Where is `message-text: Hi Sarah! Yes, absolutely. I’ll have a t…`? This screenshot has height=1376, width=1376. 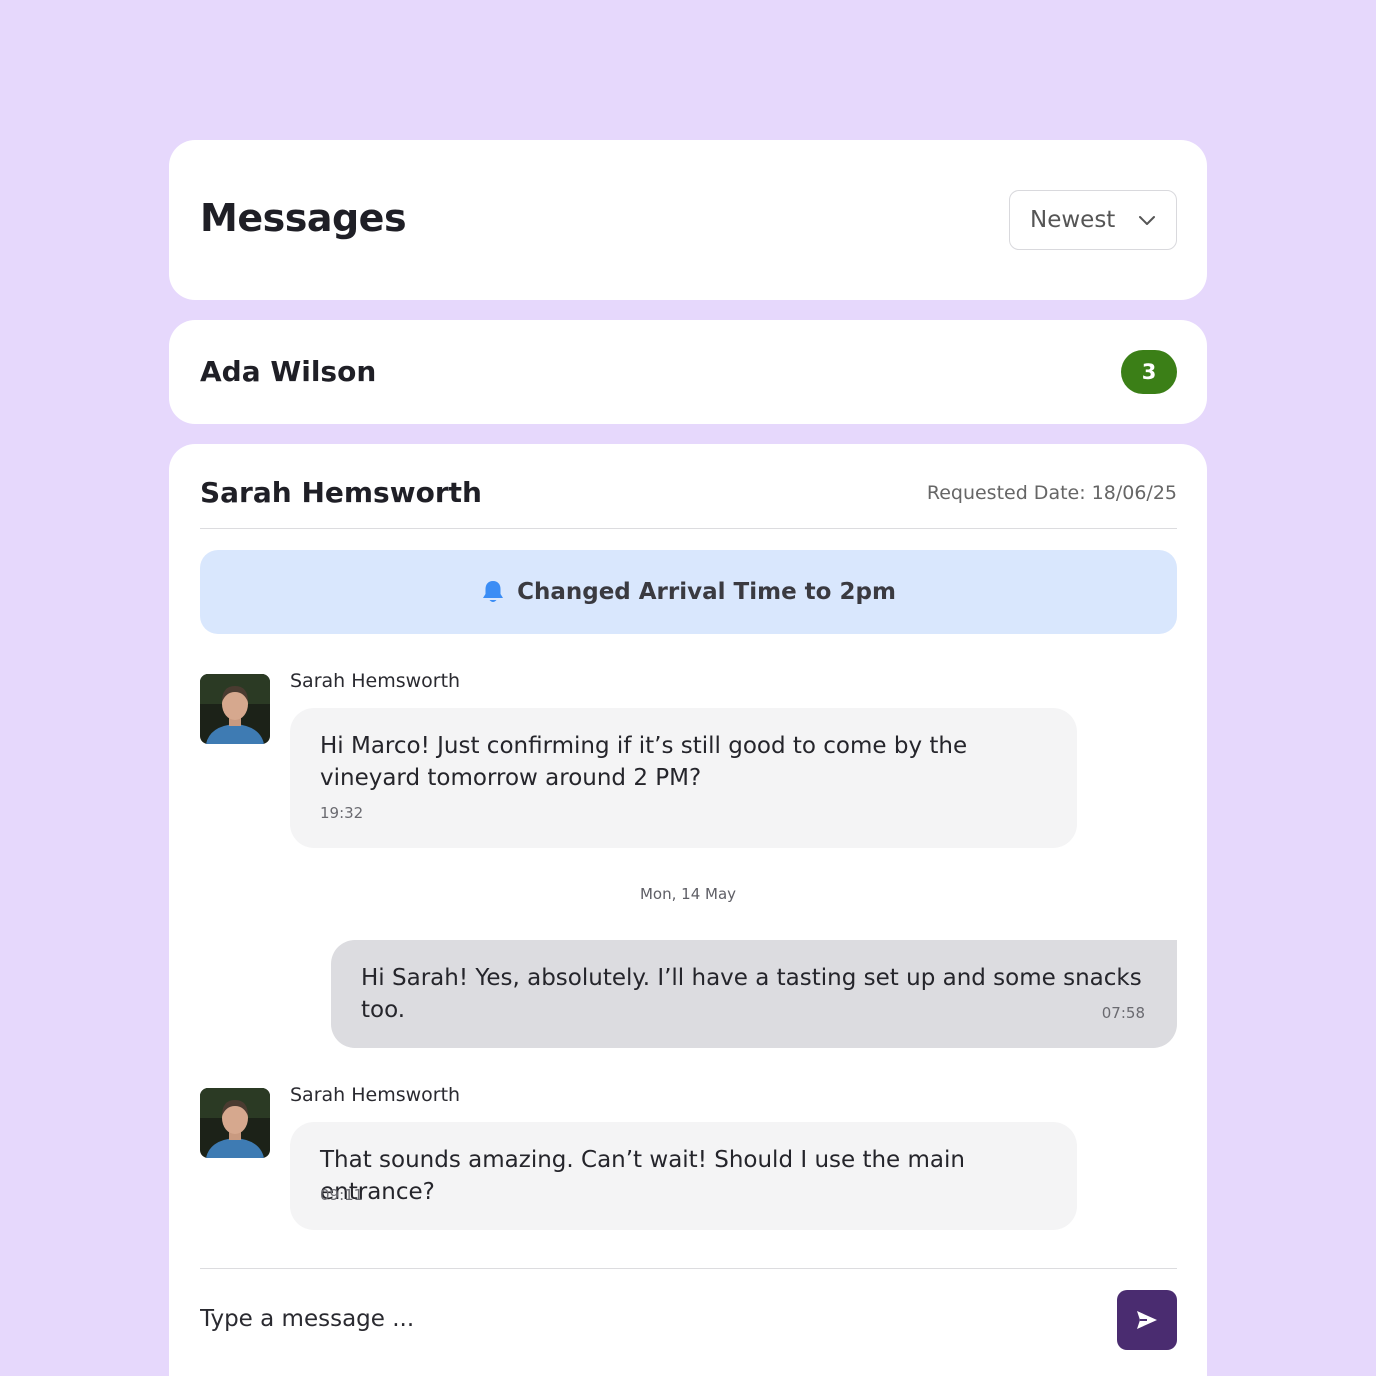
message-text: Hi Sarah! Yes, absolutely. I’ll have a t… is located at coordinates (751, 994).